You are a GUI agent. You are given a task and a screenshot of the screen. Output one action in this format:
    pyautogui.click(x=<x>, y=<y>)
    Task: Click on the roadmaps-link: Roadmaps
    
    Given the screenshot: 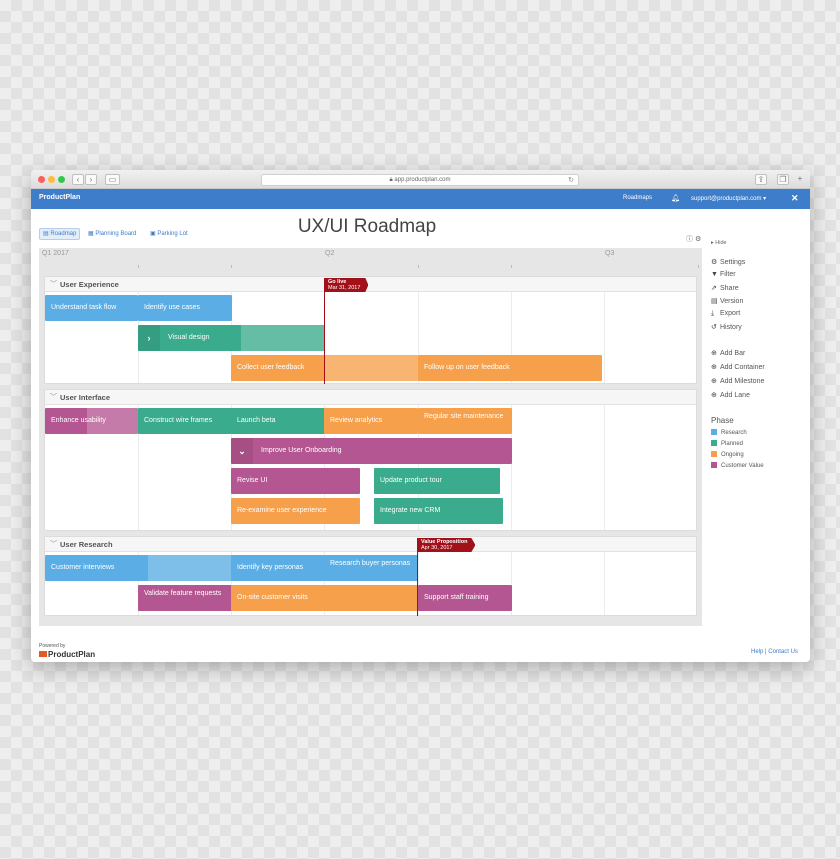 What is the action you would take?
    pyautogui.click(x=637, y=198)
    